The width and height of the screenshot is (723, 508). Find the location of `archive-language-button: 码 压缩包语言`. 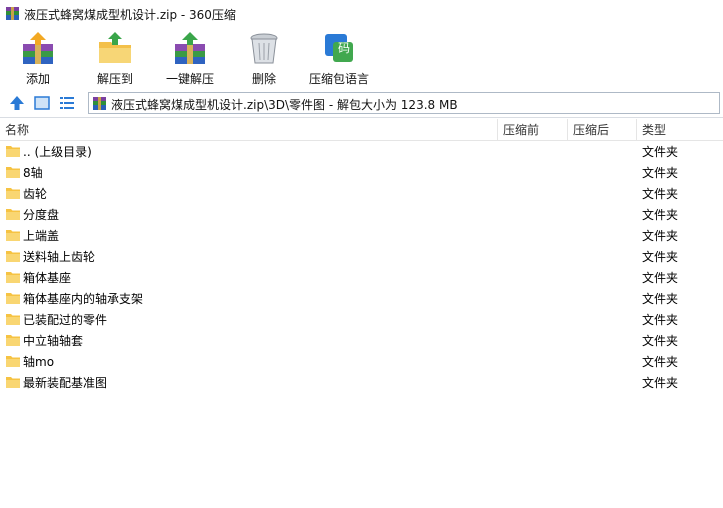

archive-language-button: 码 压缩包语言 is located at coordinates (339, 58).